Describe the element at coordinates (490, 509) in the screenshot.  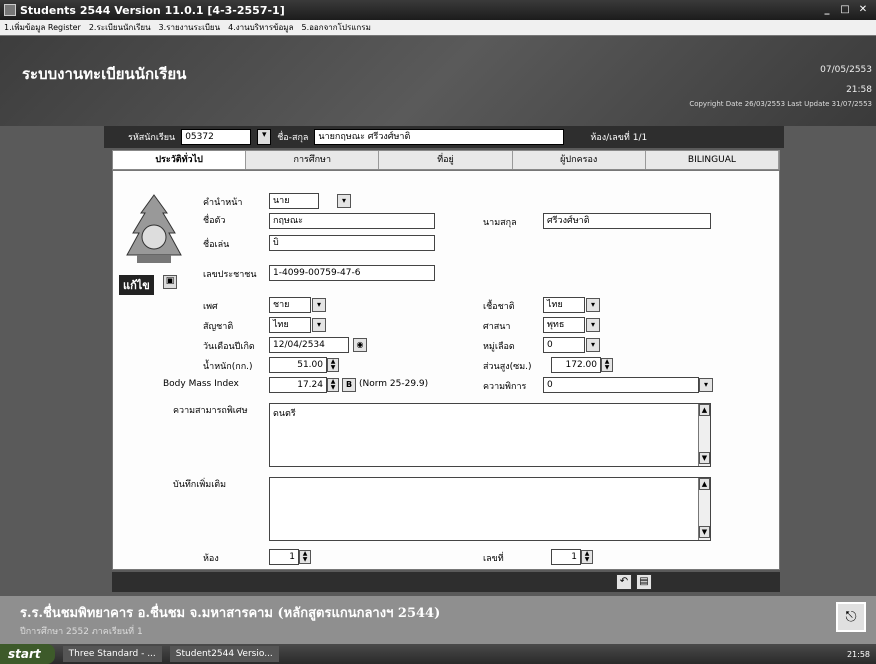
I see `note-textarea` at that location.